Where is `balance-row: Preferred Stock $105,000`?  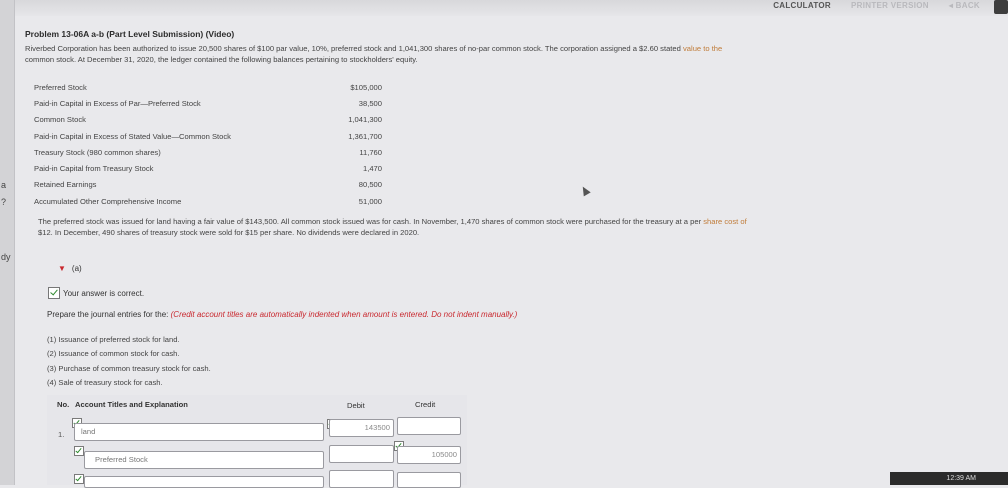 balance-row: Preferred Stock $105,000 is located at coordinates (208, 87).